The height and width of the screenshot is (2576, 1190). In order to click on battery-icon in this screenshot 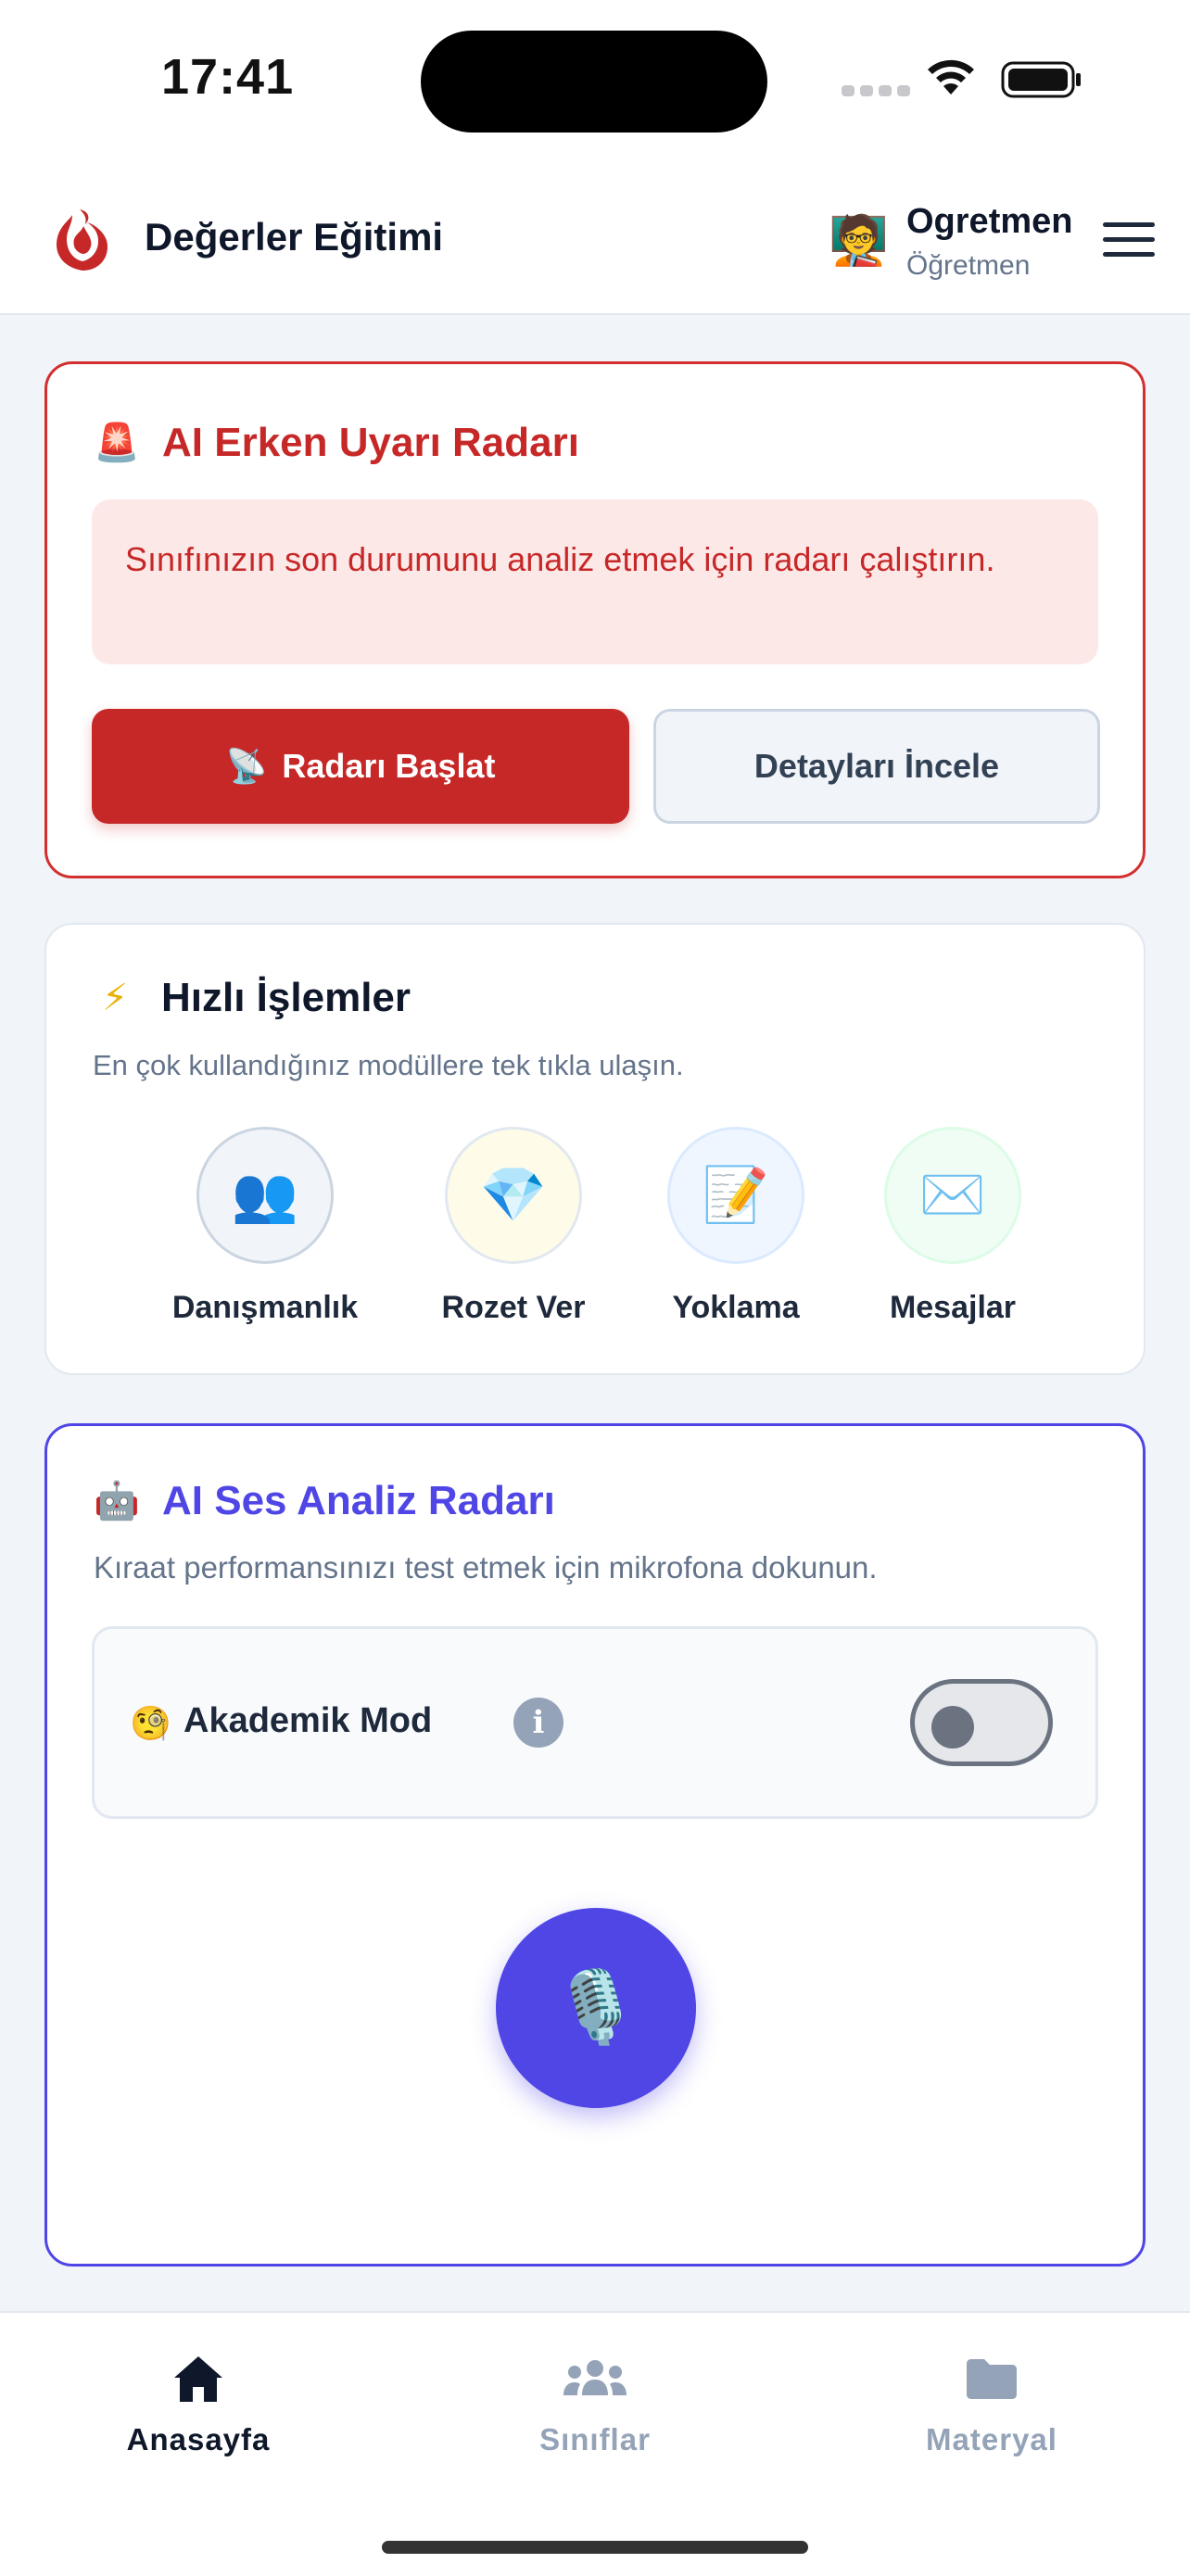, I will do `click(1041, 80)`.